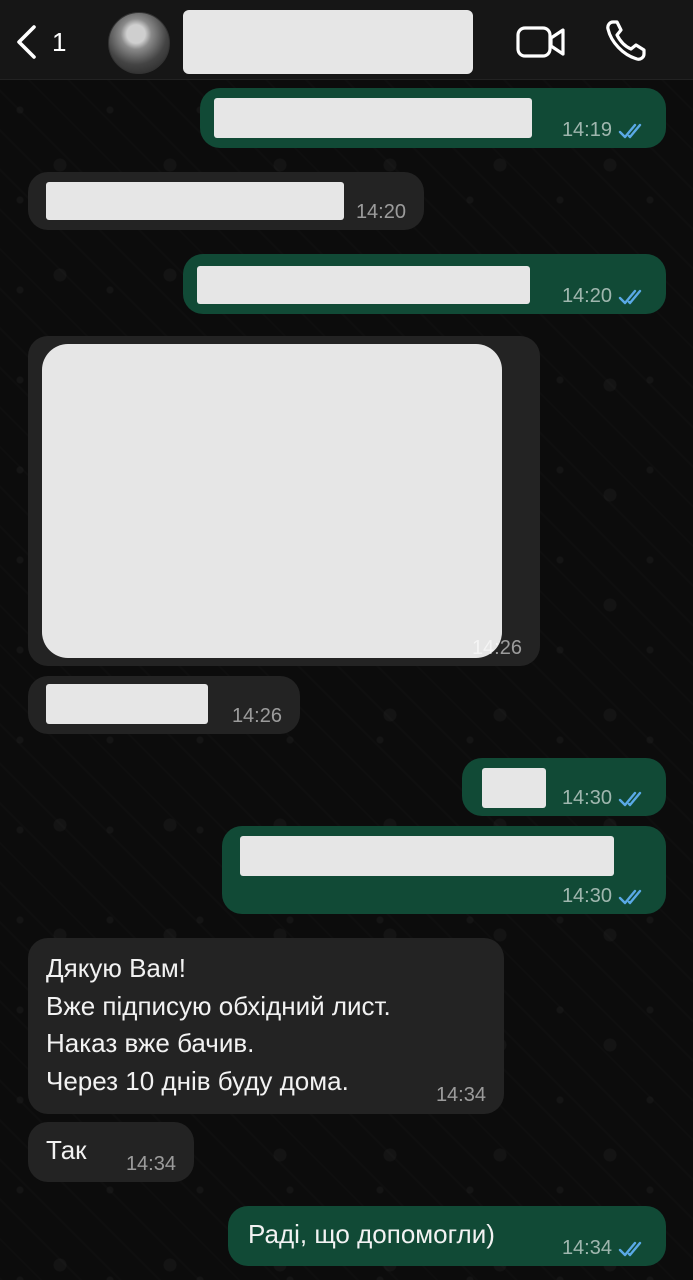  What do you see at coordinates (26, 42) in the screenshot?
I see `chevron-left-icon` at bounding box center [26, 42].